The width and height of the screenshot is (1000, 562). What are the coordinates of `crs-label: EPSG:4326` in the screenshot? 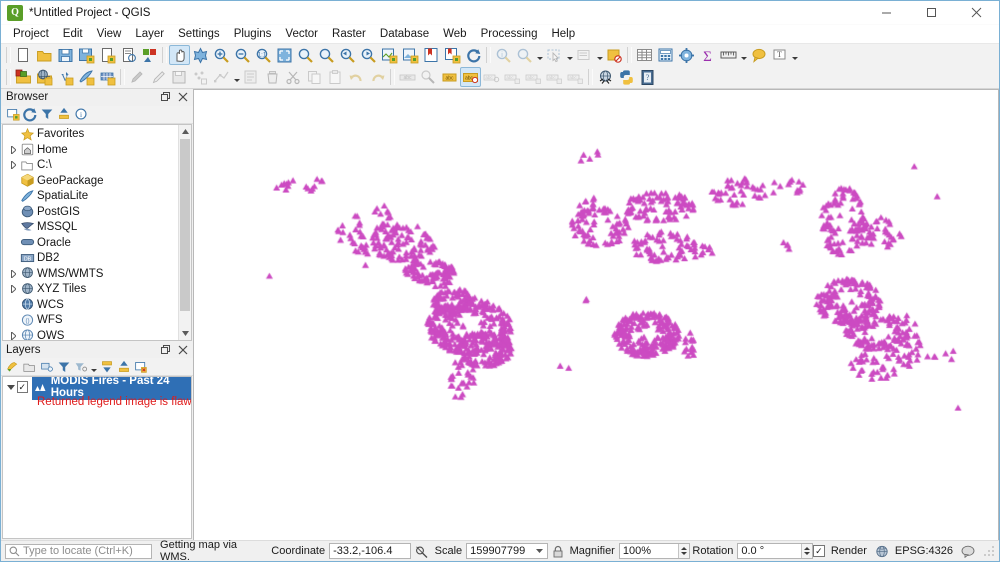 It's located at (924, 551).